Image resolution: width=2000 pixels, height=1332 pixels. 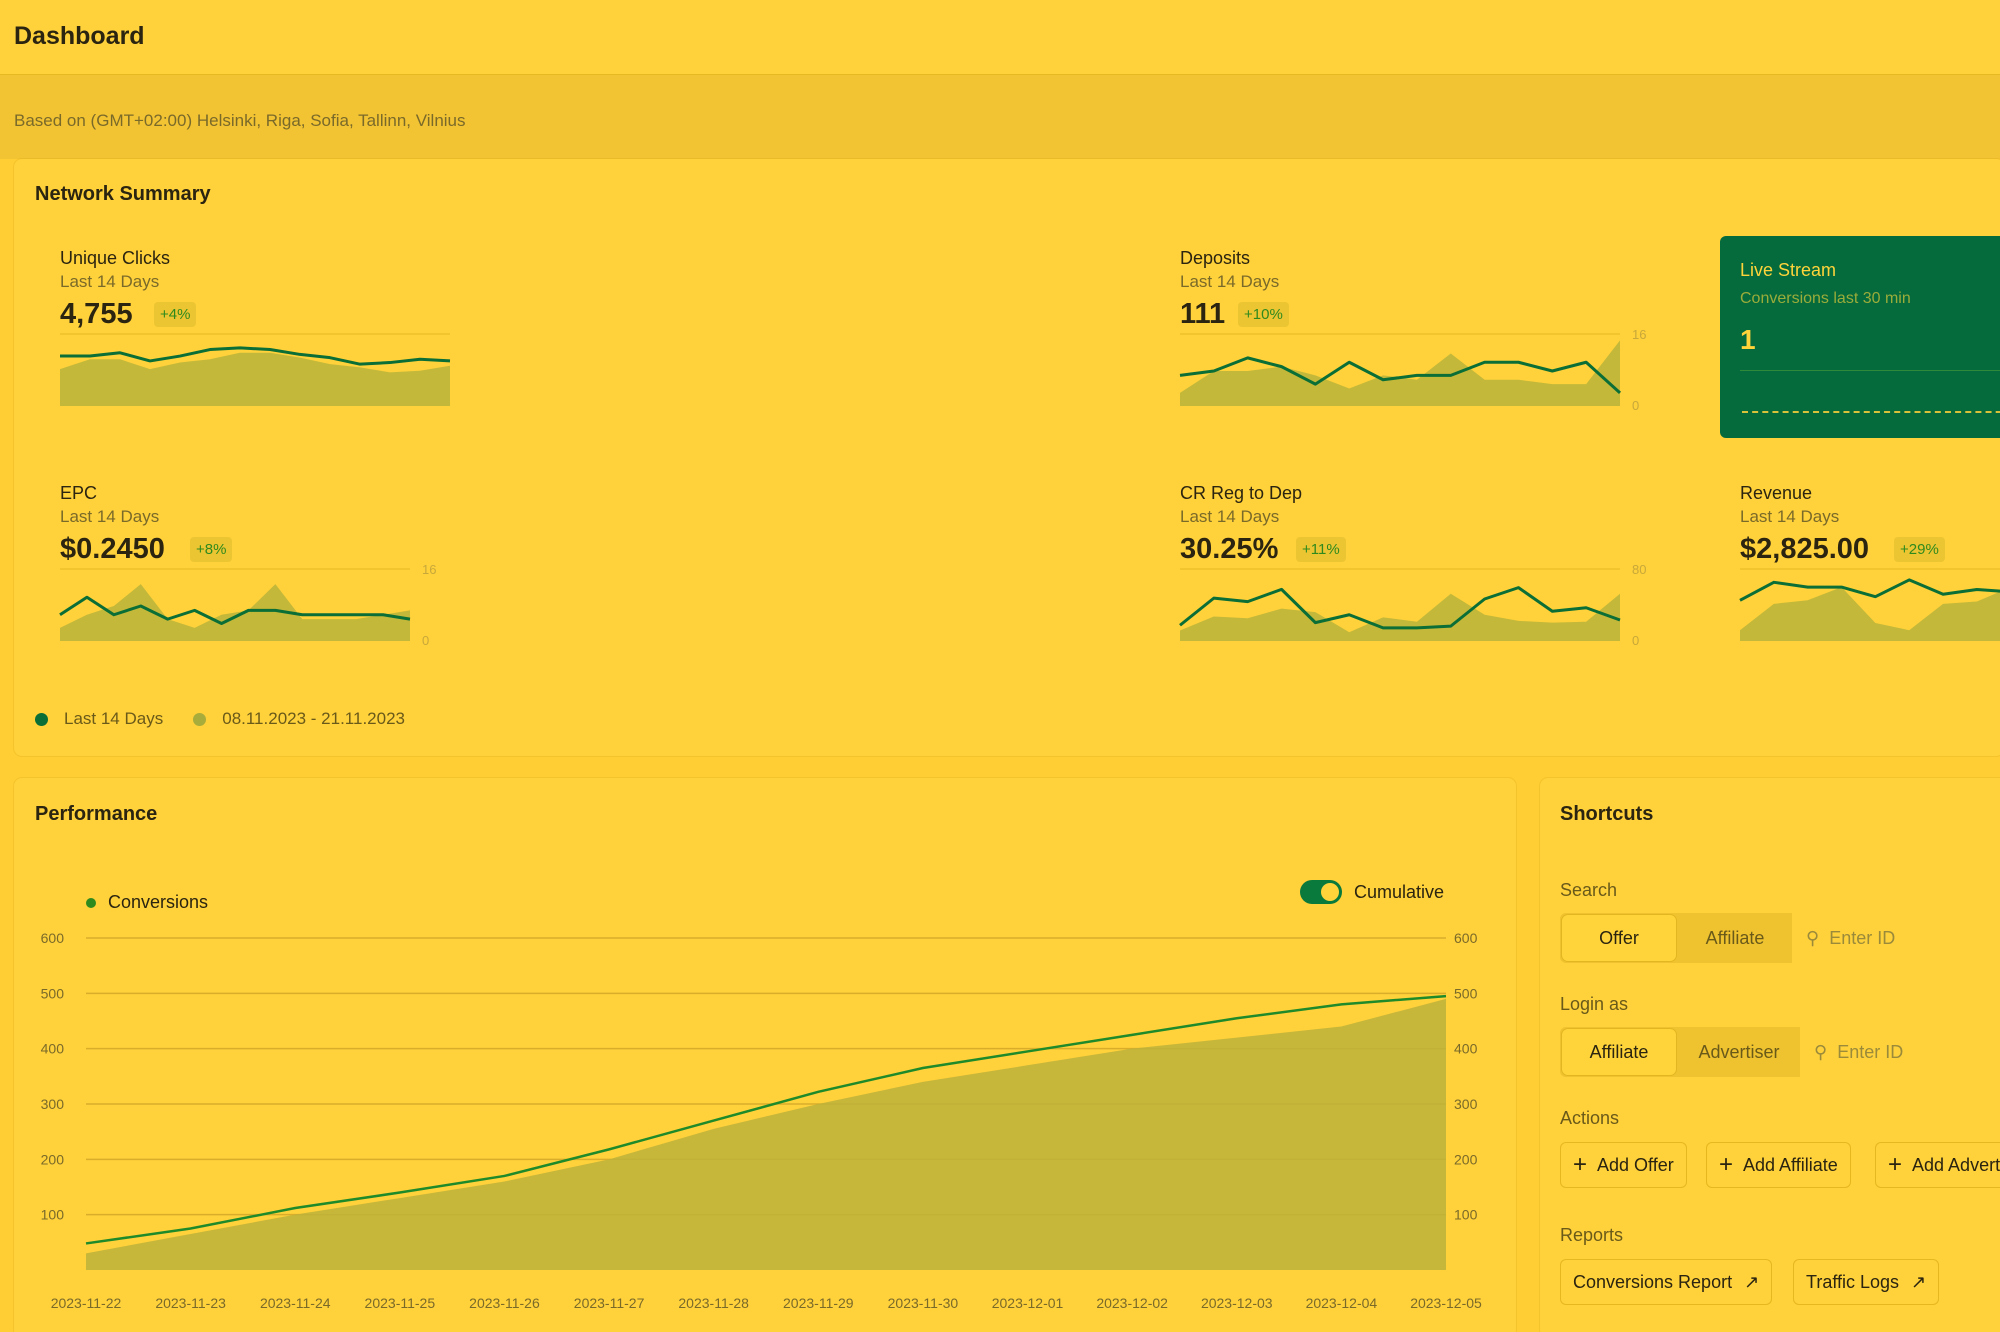 What do you see at coordinates (1788, 270) in the screenshot?
I see `live-stream-title: Live Stream` at bounding box center [1788, 270].